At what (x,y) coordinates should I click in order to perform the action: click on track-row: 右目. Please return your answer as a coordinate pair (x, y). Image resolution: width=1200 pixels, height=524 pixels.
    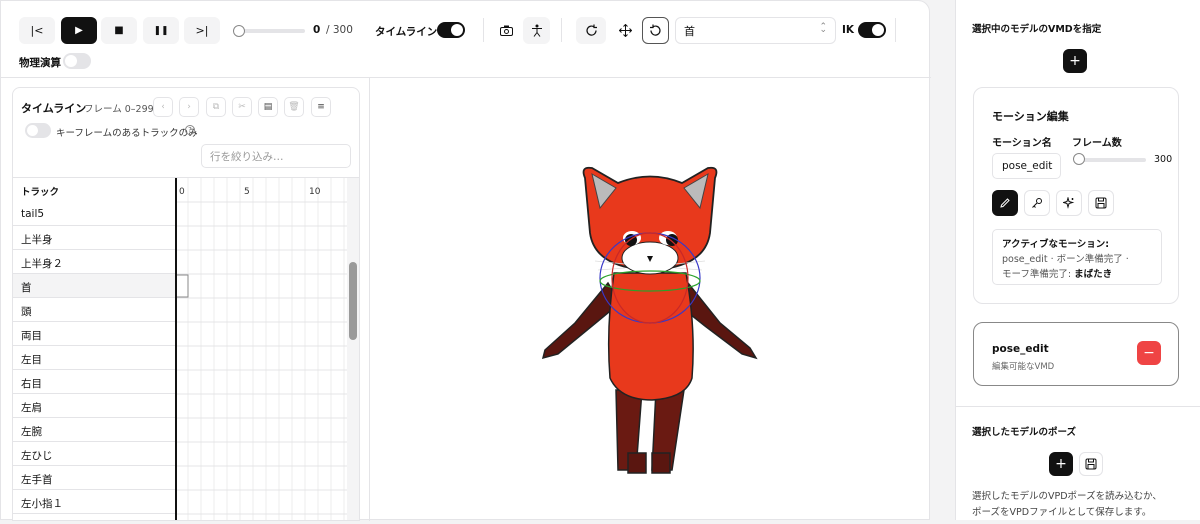
    Looking at the image, I should click on (94, 382).